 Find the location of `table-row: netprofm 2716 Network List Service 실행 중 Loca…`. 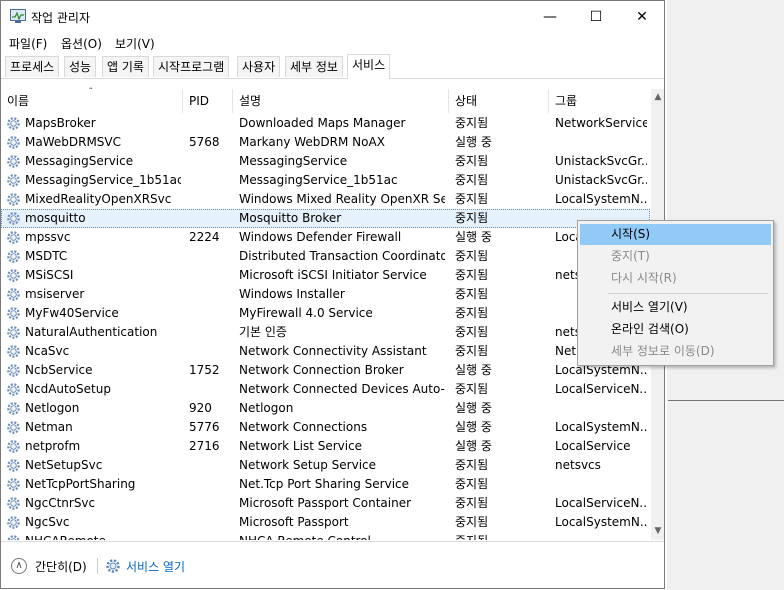

table-row: netprofm 2716 Network List Service 실행 중 Loca… is located at coordinates (325, 446).